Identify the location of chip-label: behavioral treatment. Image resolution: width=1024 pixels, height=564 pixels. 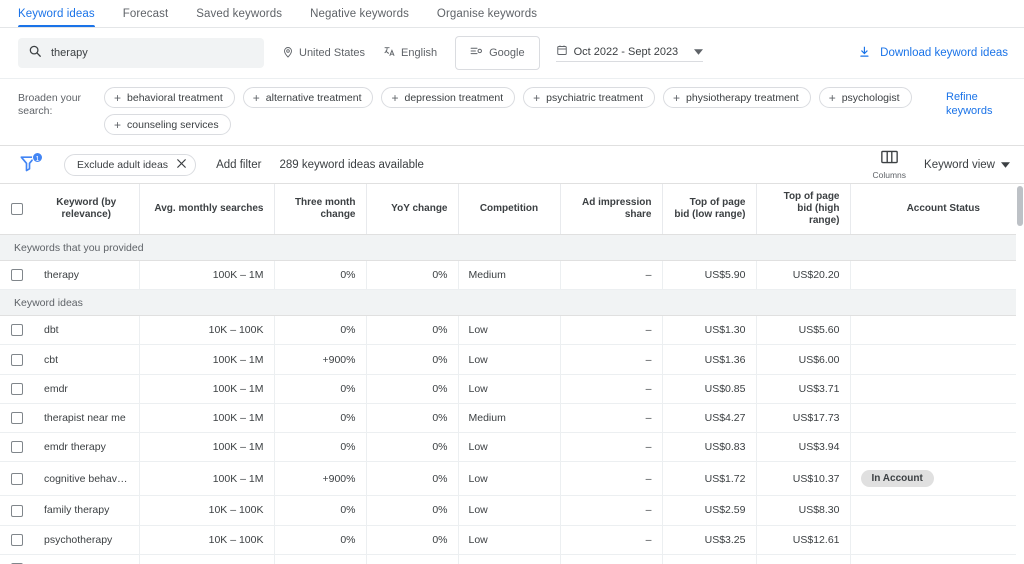
(175, 97).